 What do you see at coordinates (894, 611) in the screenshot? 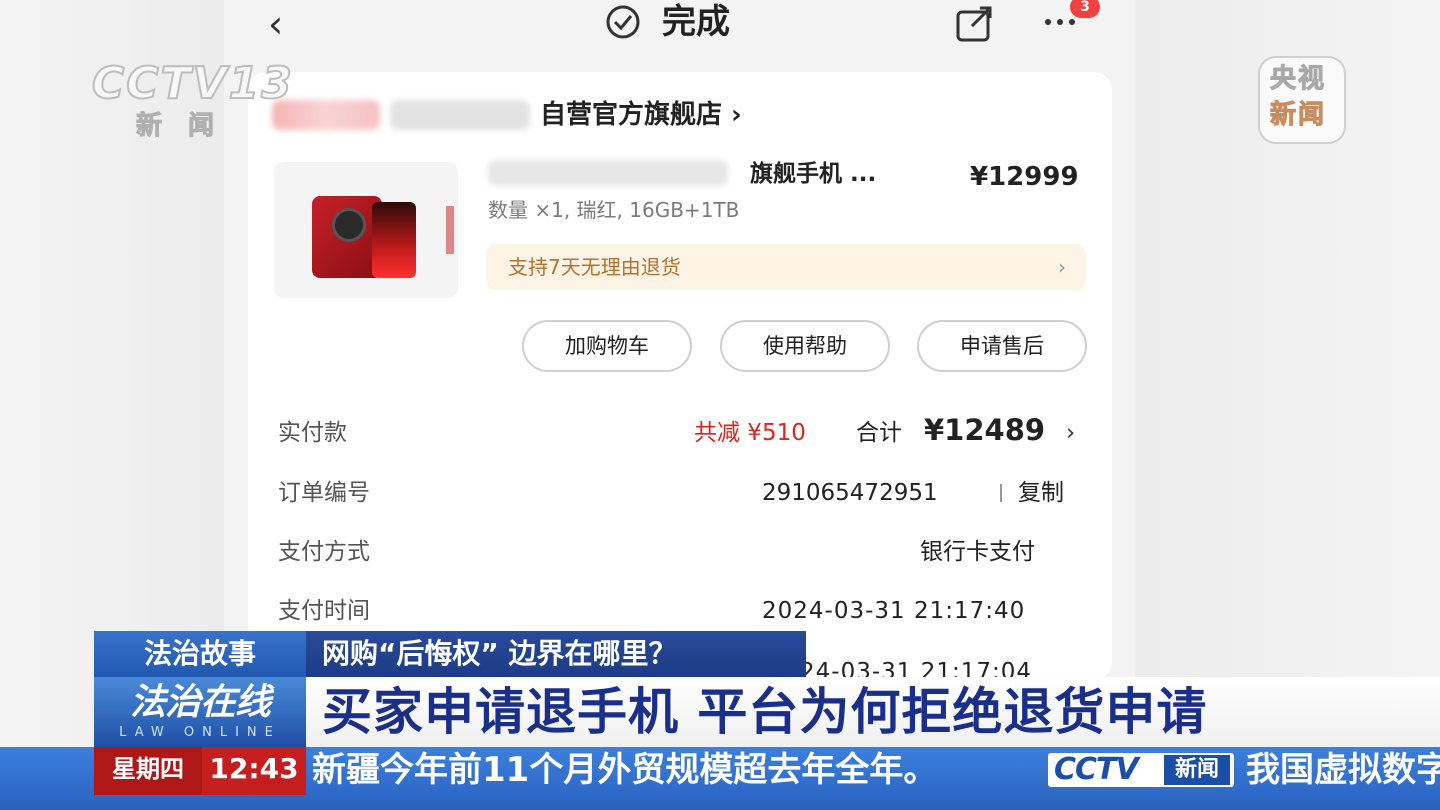
I see `pay-time: 2024-03-31 21:17:40` at bounding box center [894, 611].